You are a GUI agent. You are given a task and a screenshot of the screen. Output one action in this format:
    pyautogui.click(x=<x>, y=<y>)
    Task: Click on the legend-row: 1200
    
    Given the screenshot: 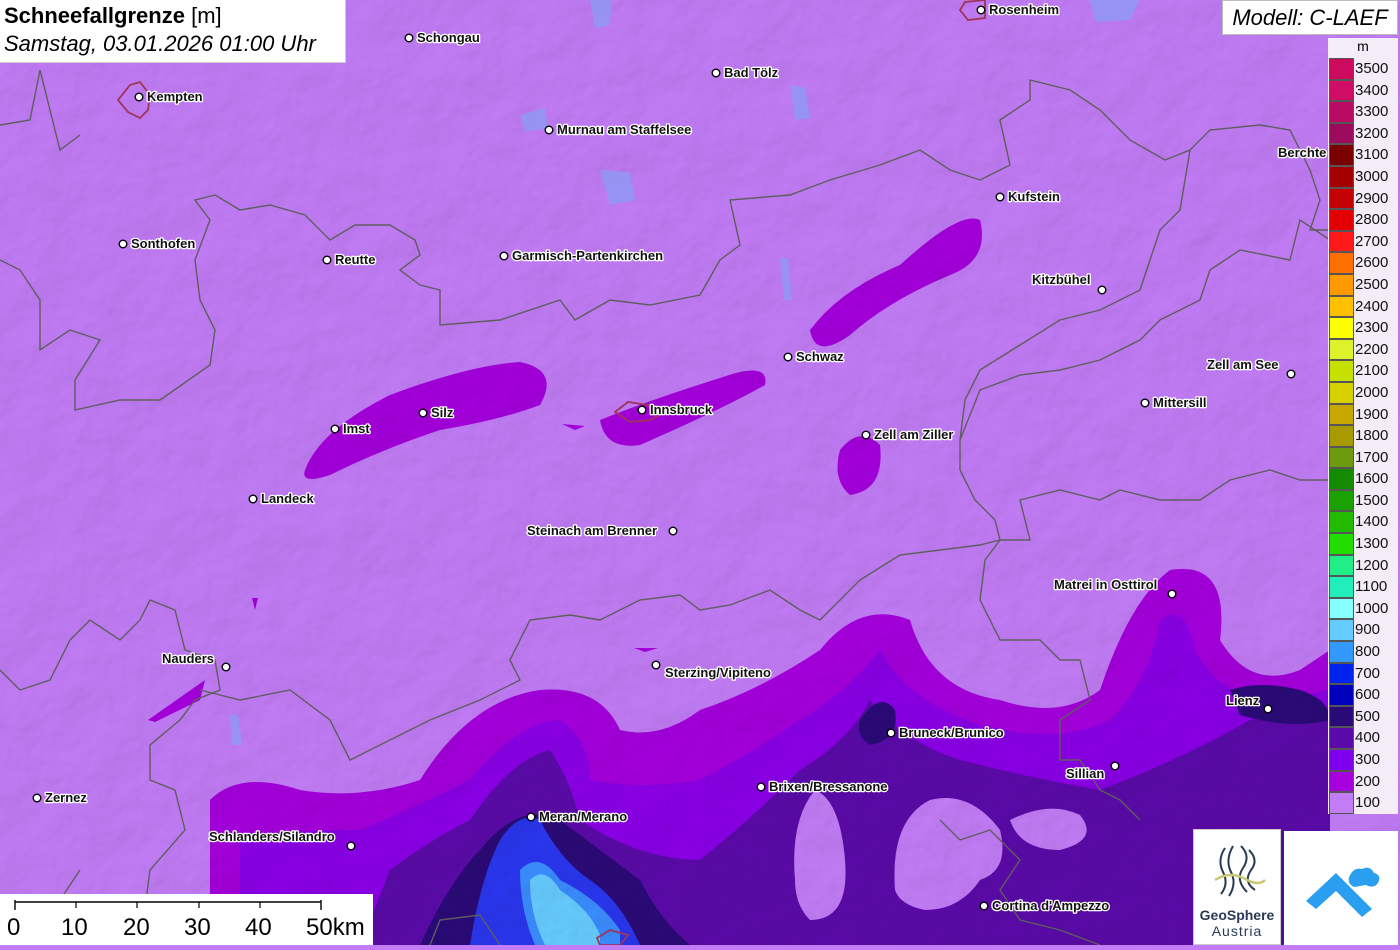 What is the action you would take?
    pyautogui.click(x=1363, y=565)
    